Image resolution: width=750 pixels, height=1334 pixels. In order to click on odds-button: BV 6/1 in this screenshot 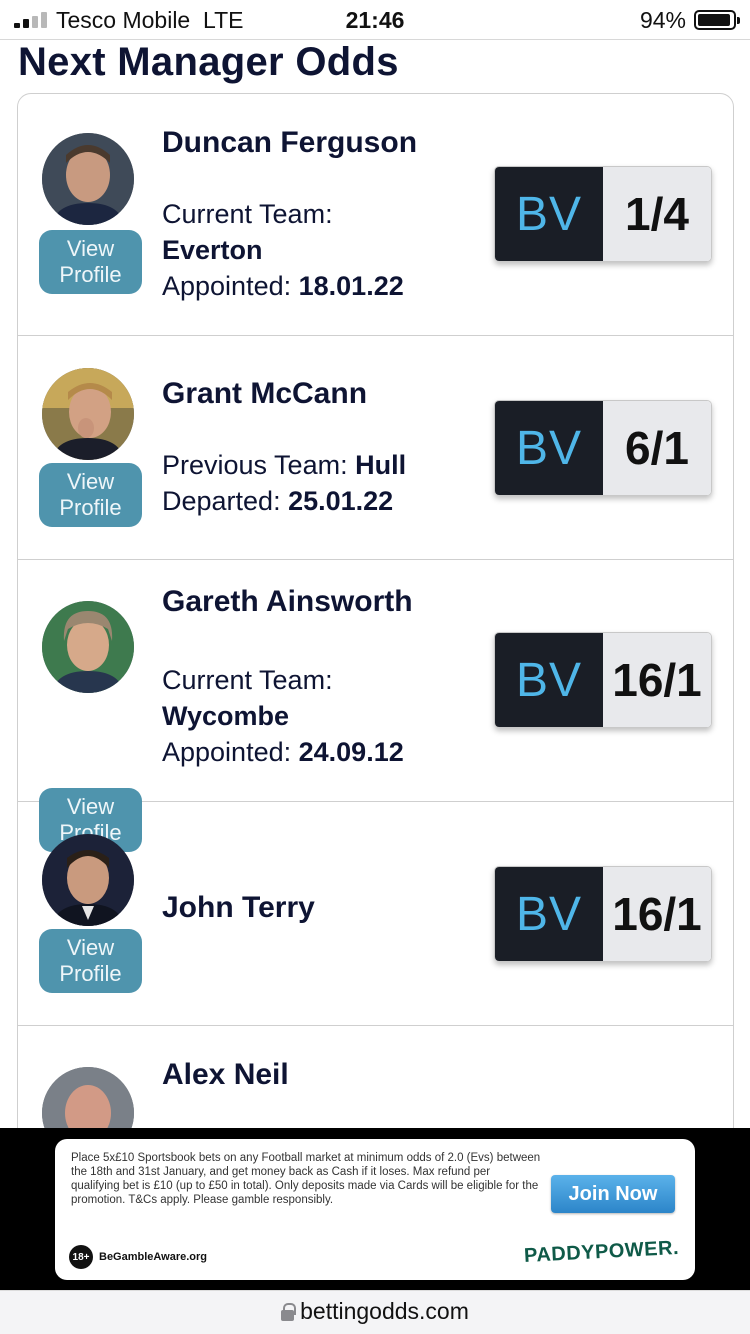, I will do `click(603, 448)`.